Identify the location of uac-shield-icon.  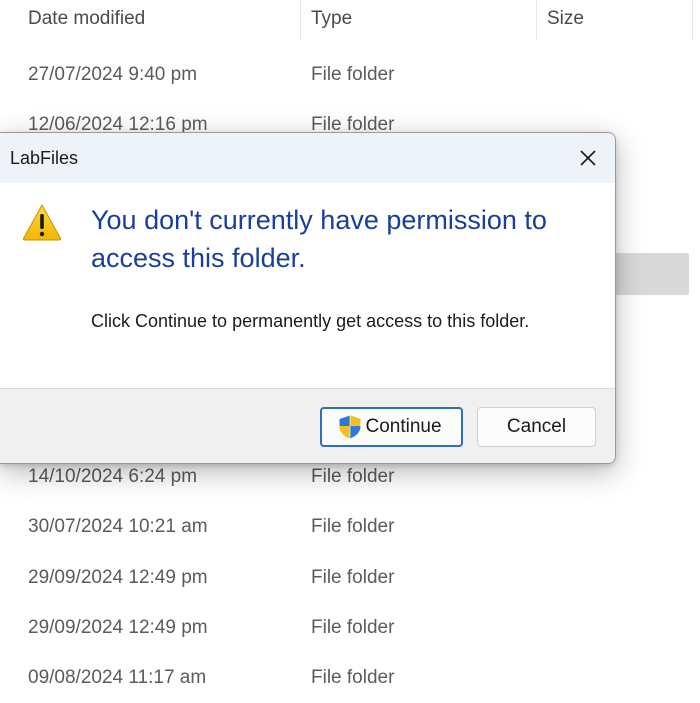
(350, 427).